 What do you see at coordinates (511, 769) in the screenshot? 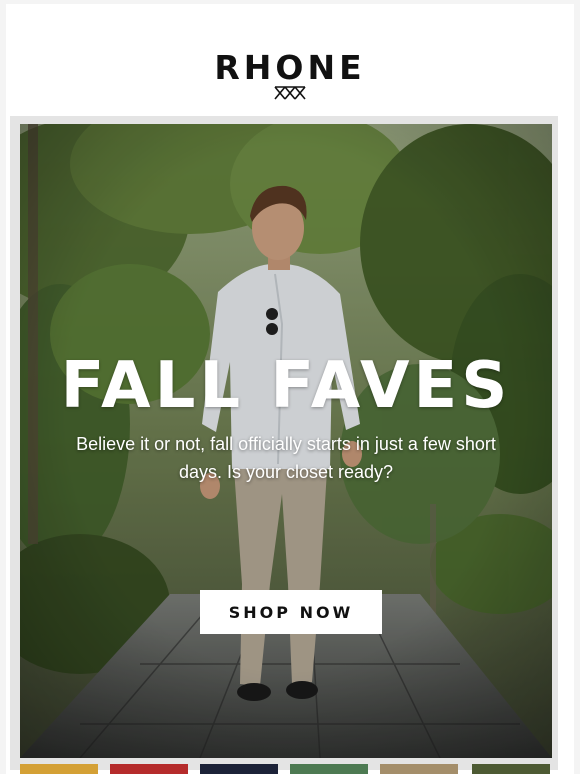
I see `swatch-olive` at bounding box center [511, 769].